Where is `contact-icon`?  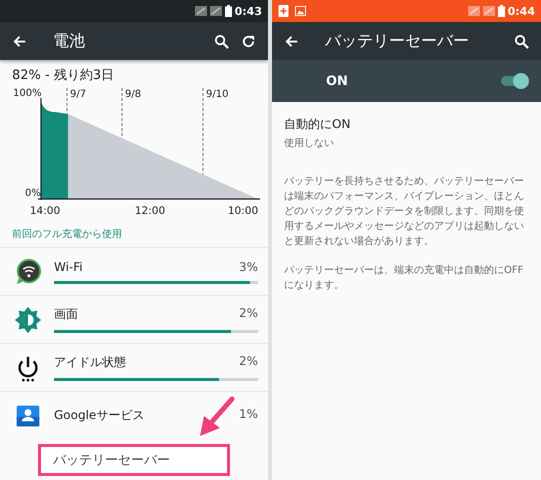 contact-icon is located at coordinates (28, 415).